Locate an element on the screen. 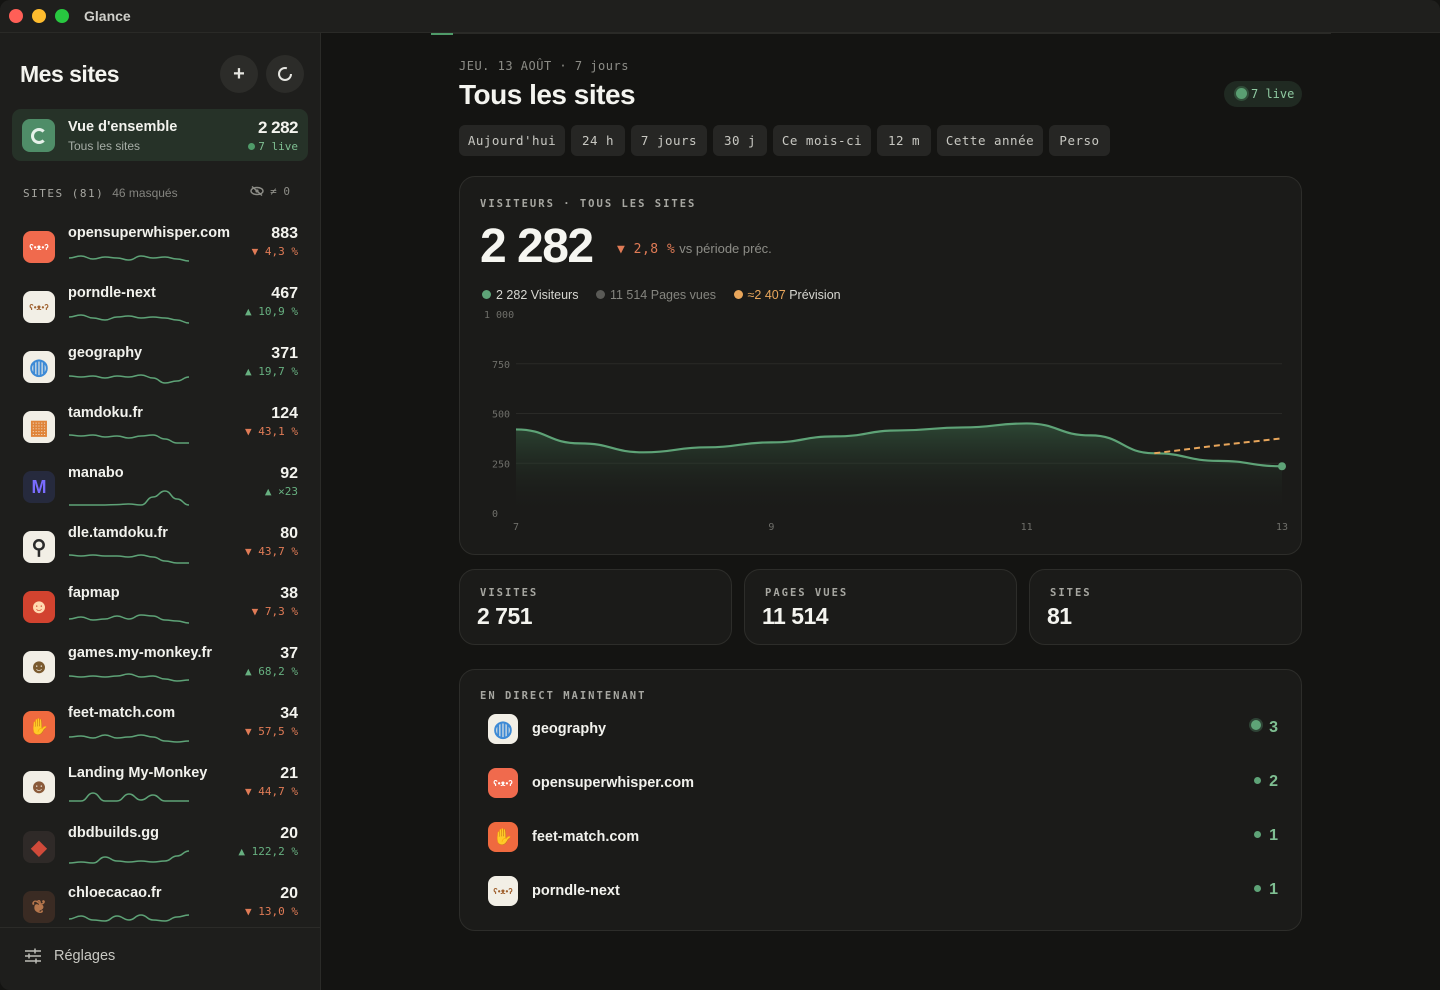  stat-label: SITES is located at coordinates (1071, 593).